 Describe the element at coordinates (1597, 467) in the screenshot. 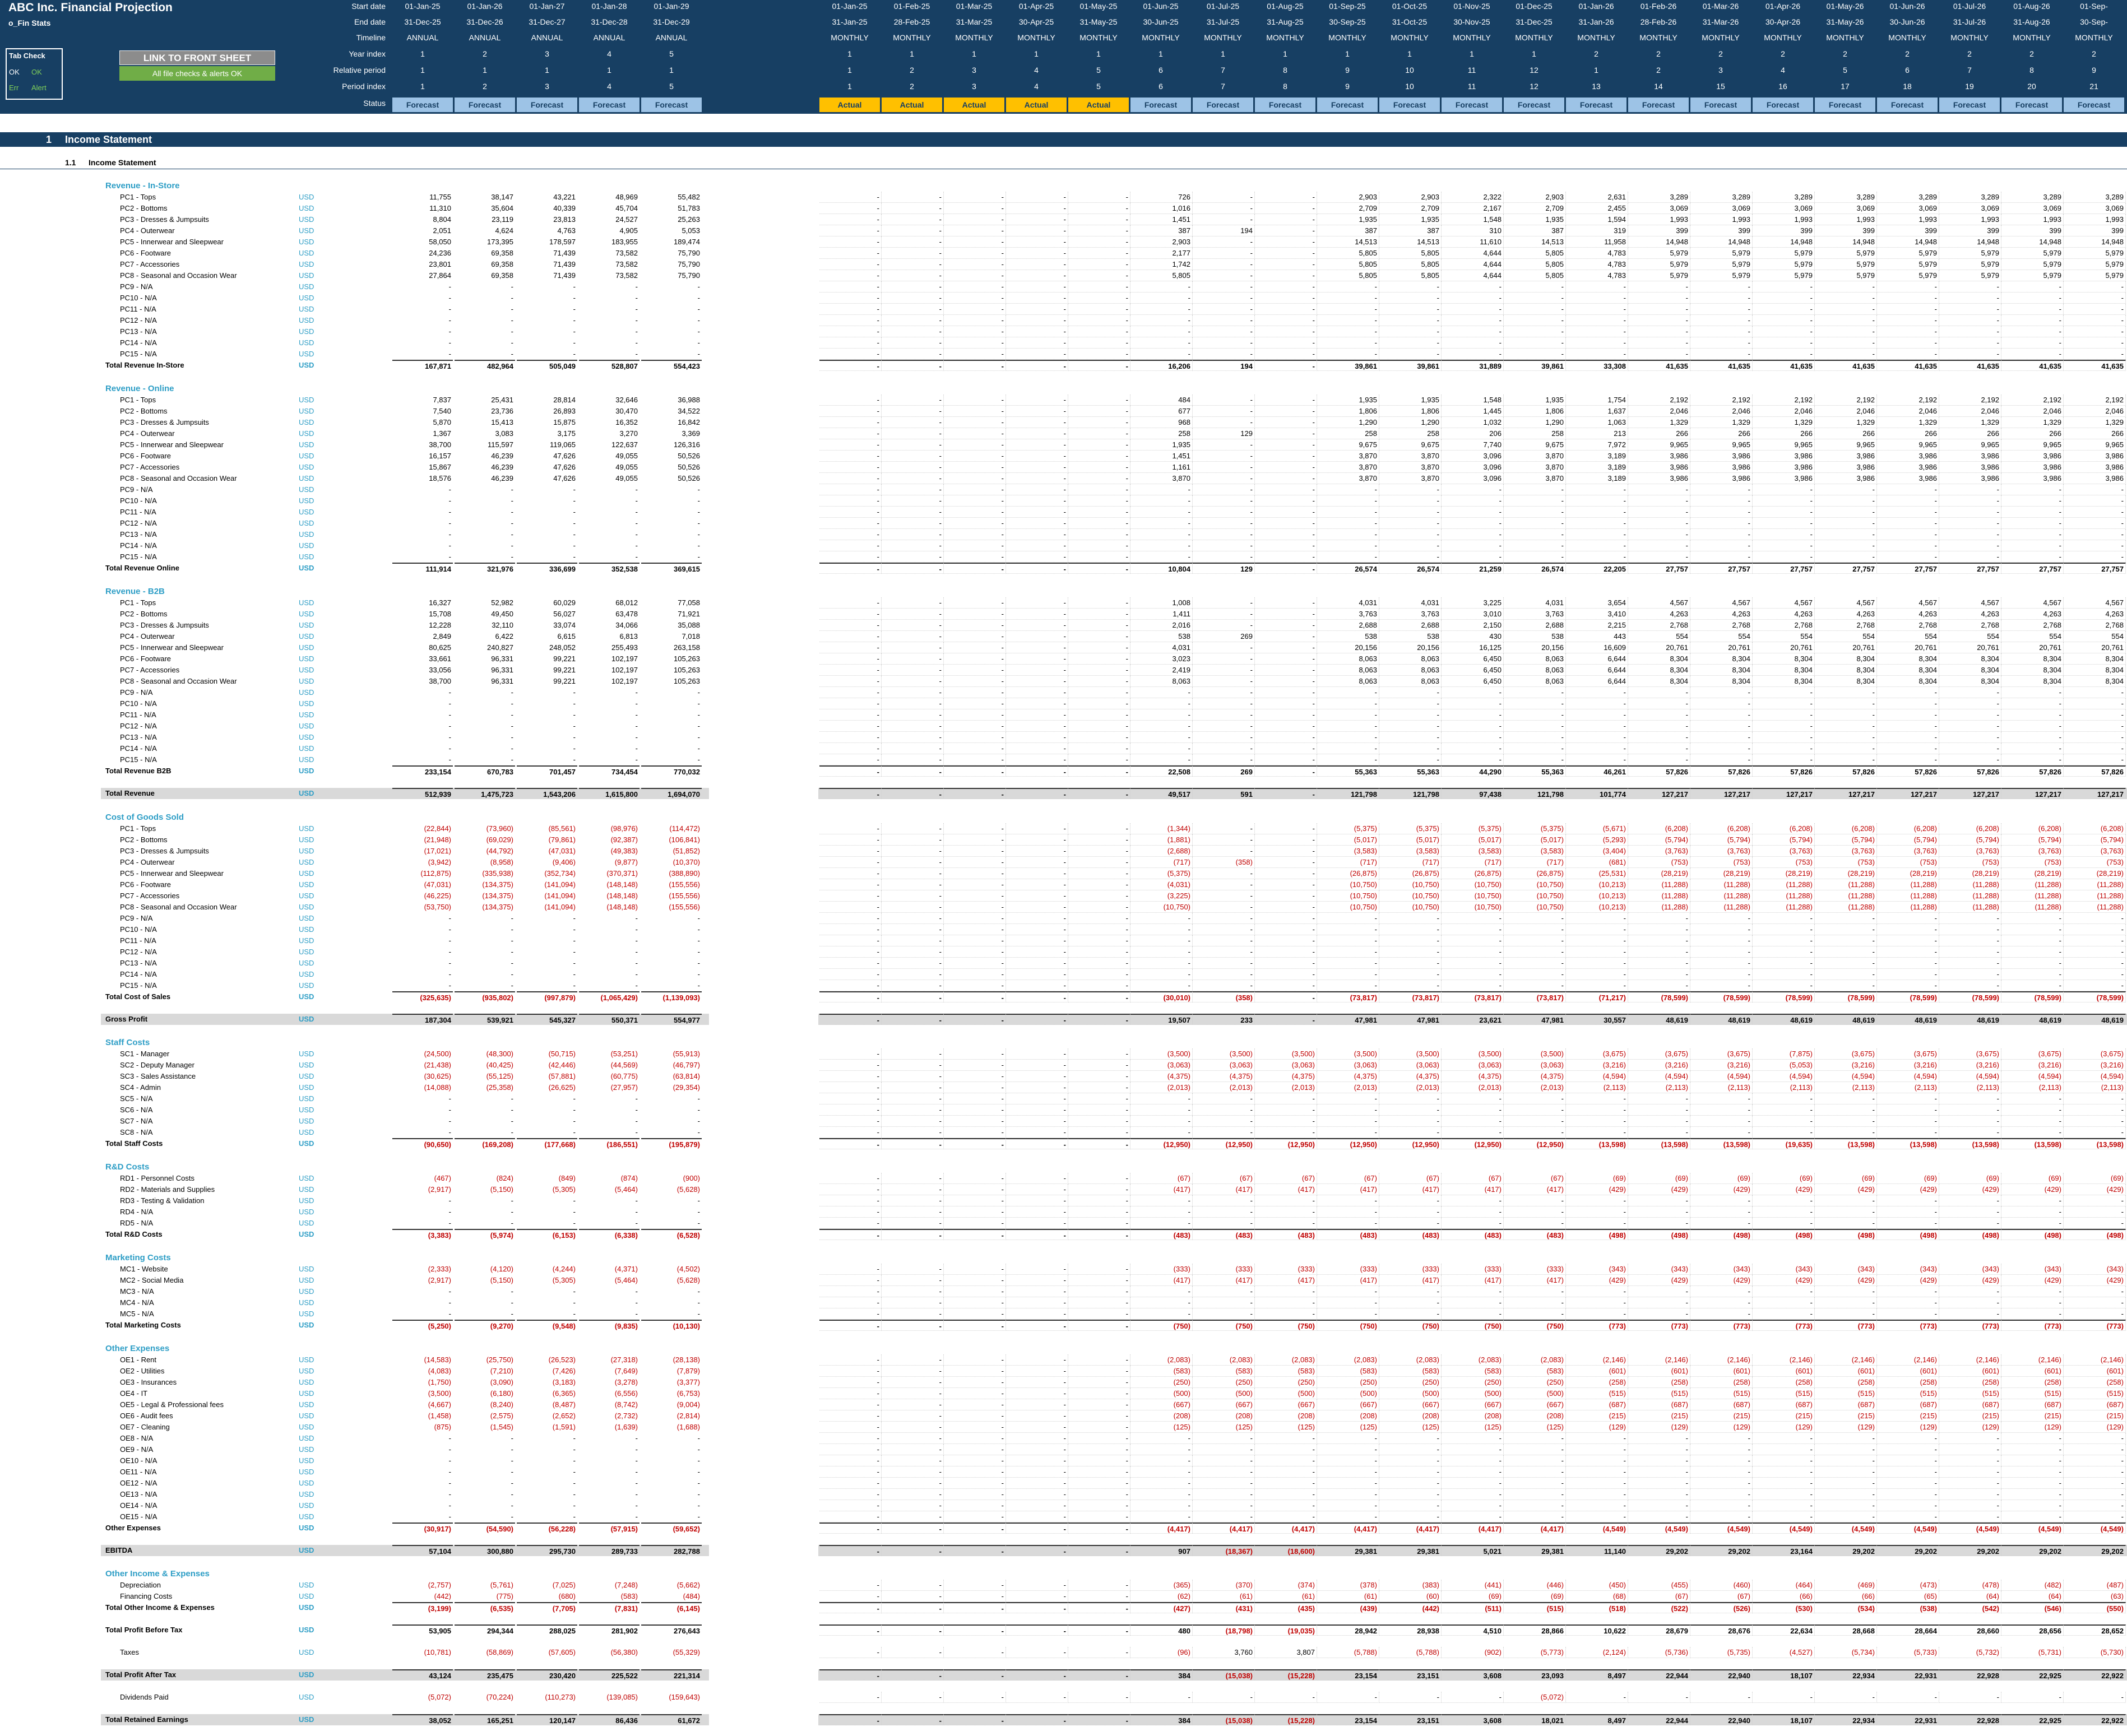

I see `monthly-value-cell: 3,189` at that location.